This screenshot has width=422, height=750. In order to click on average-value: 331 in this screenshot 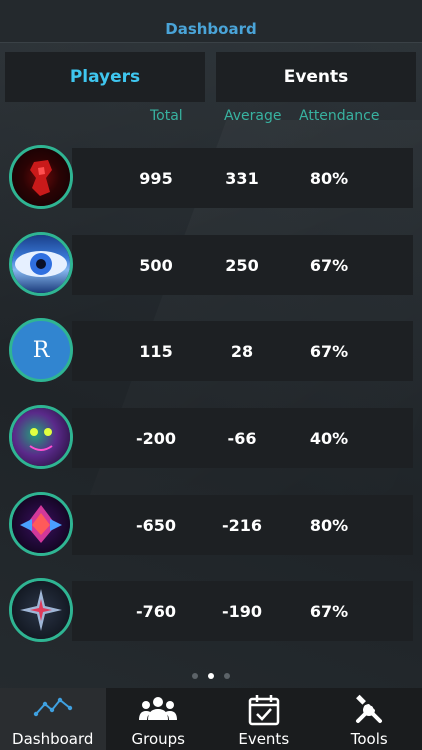, I will do `click(242, 178)`.